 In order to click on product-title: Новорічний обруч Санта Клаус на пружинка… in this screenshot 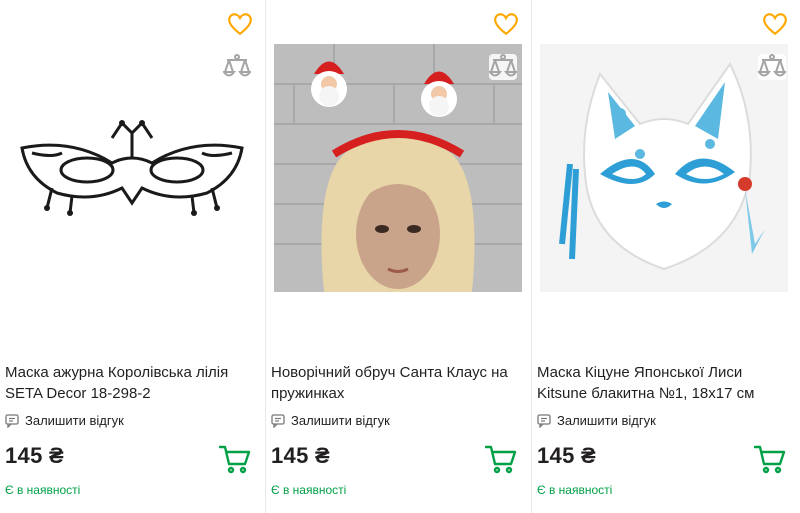, I will do `click(396, 383)`.